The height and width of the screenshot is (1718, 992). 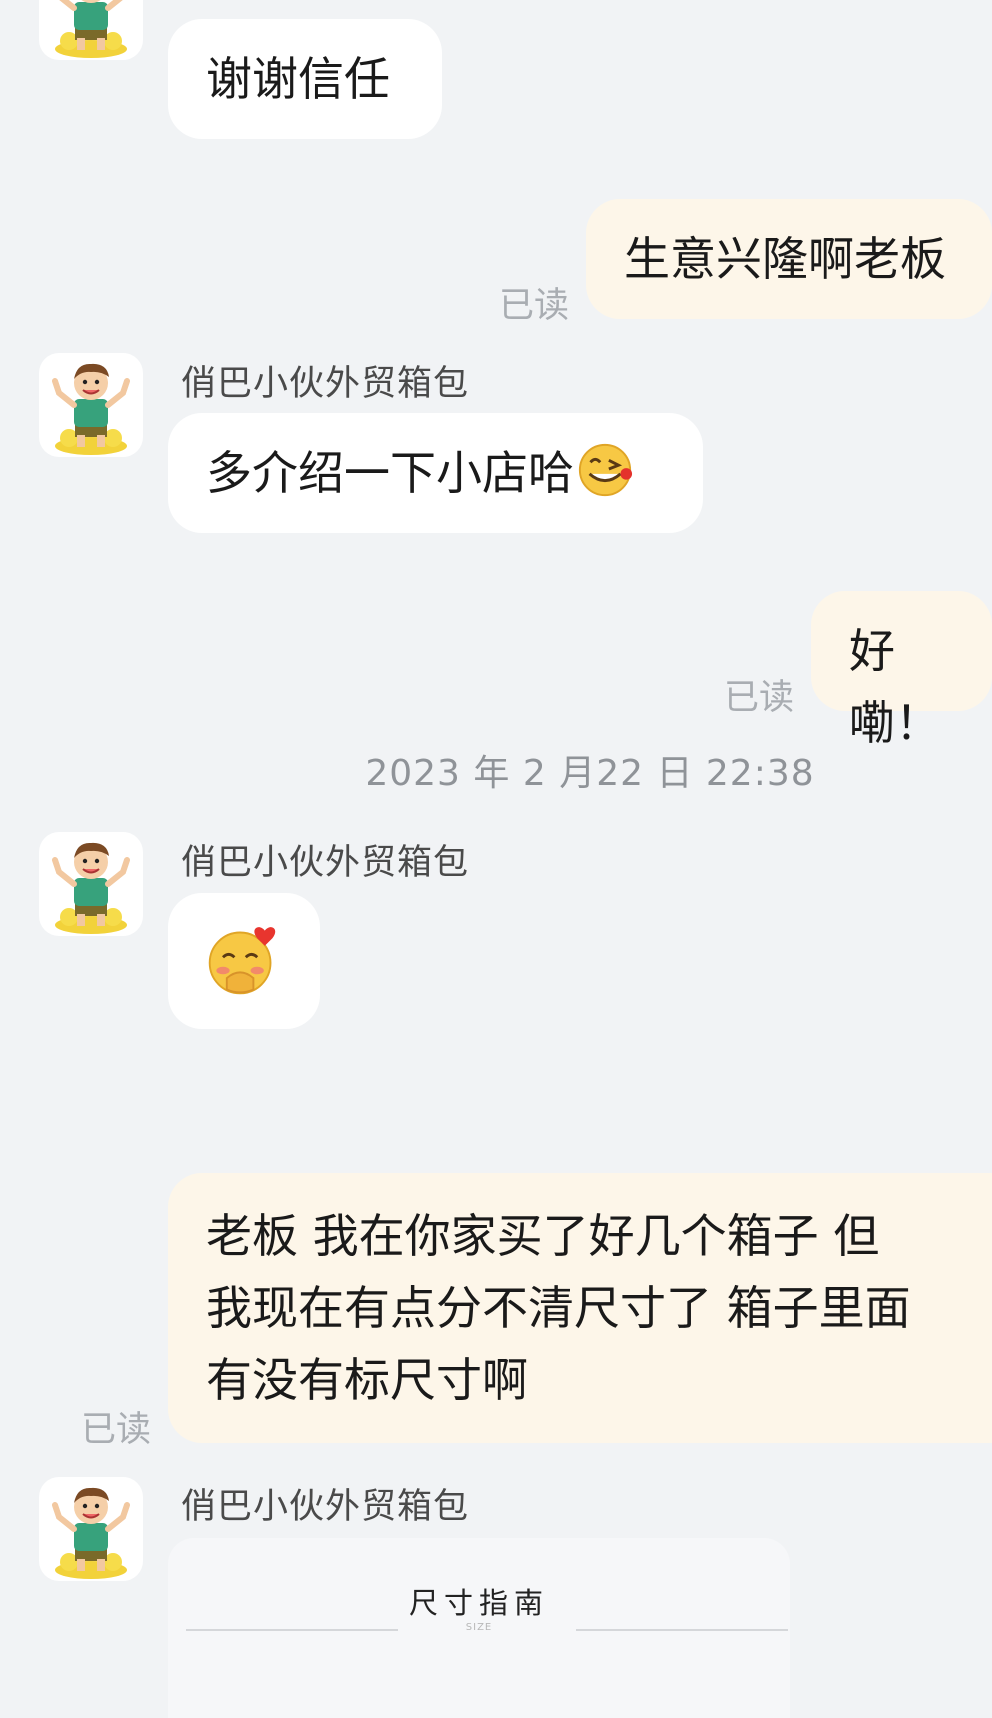 I want to click on message-bubble-emoji, so click(x=244, y=961).